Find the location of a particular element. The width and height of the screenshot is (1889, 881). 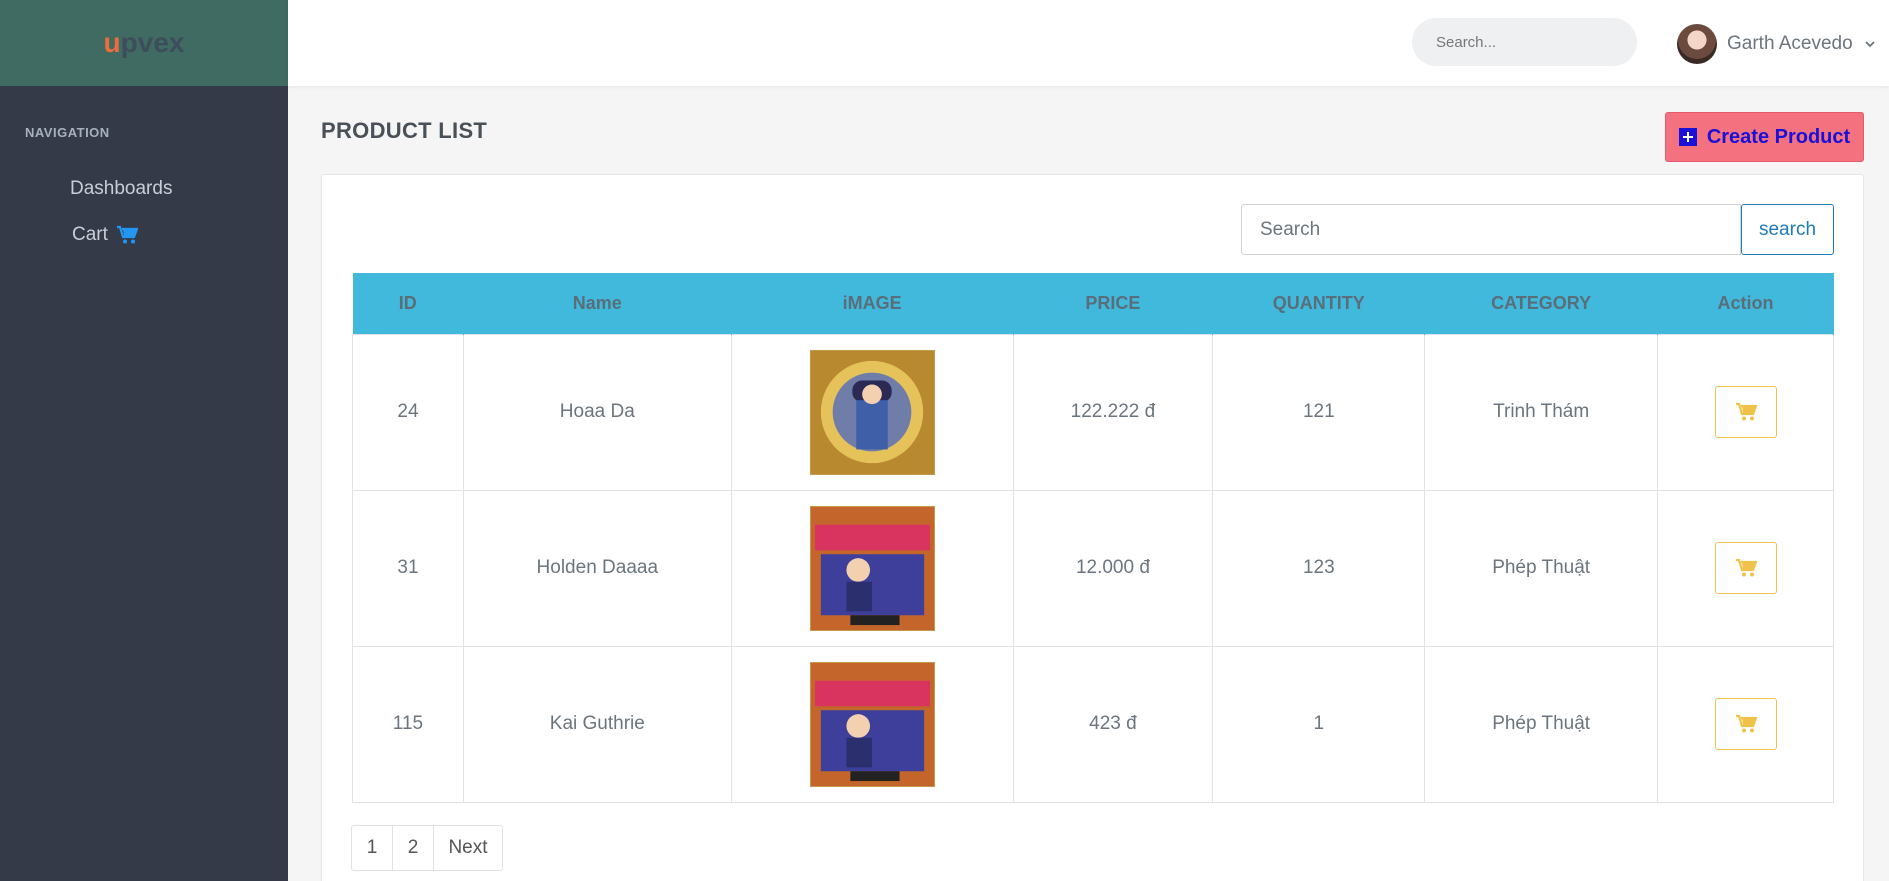

plus-square-icon is located at coordinates (1687, 137).